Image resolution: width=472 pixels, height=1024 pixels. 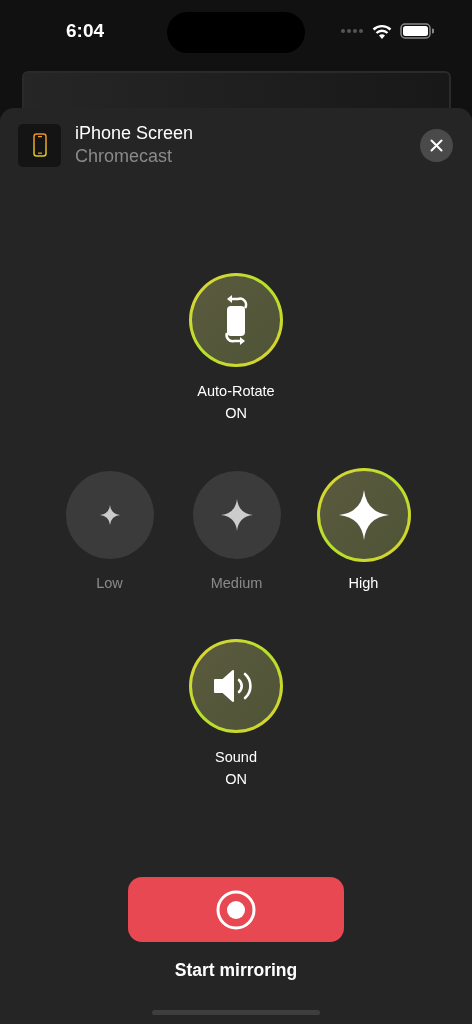 What do you see at coordinates (124, 156) in the screenshot?
I see `device-name: Chromecast` at bounding box center [124, 156].